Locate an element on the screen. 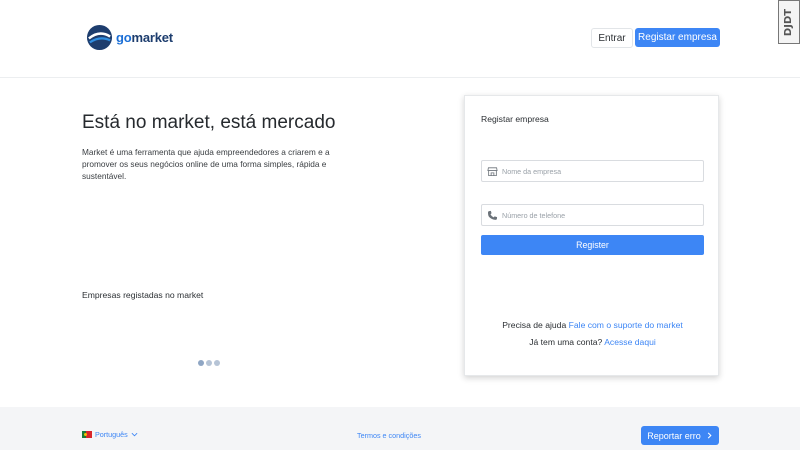 The height and width of the screenshot is (450, 800). portugal-flag-icon is located at coordinates (87, 434).